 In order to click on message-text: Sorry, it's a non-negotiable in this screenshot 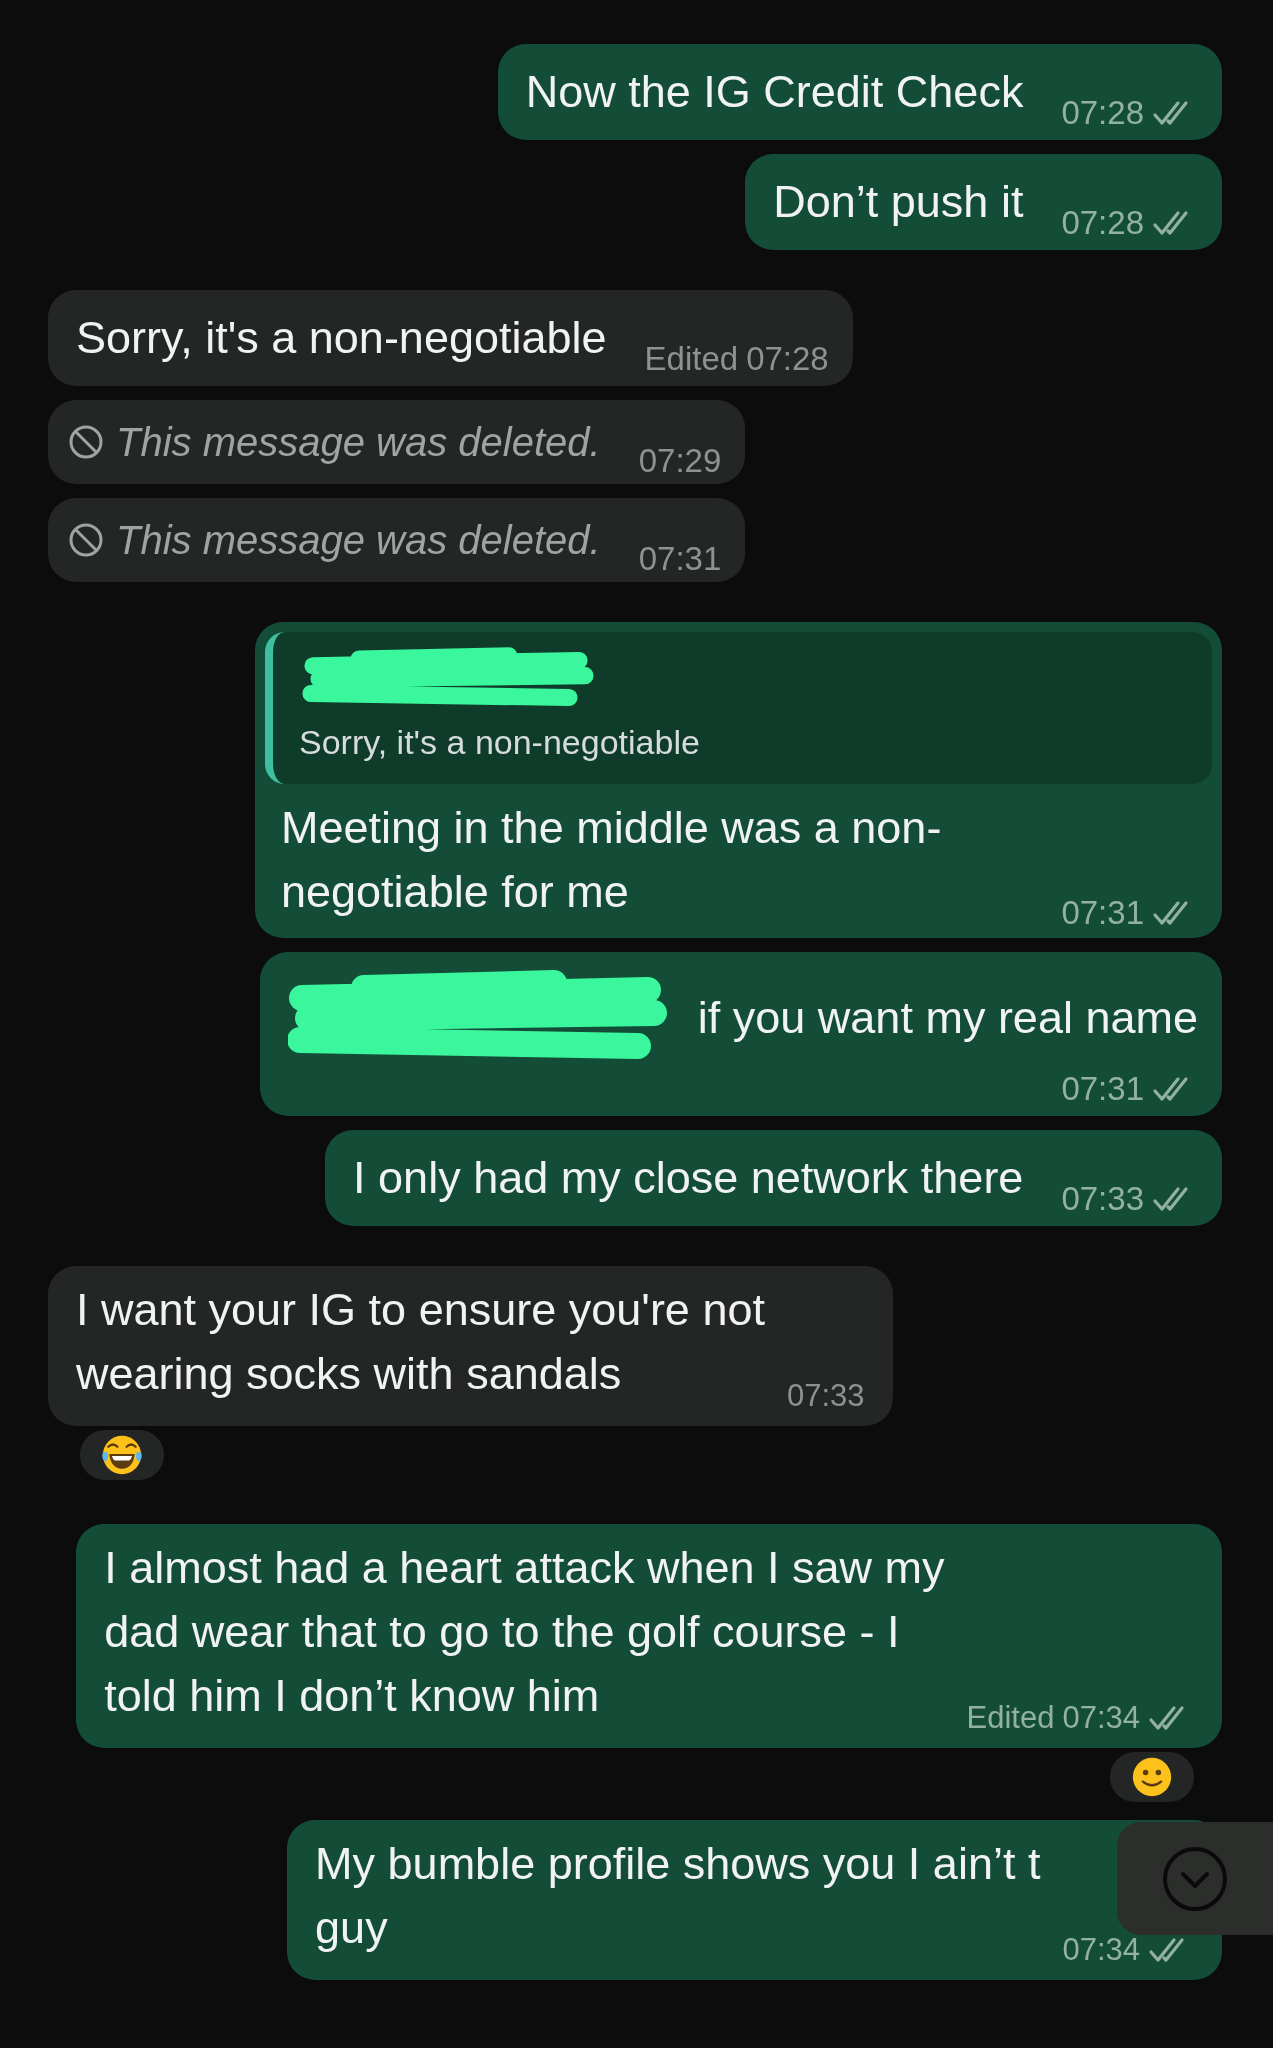, I will do `click(341, 338)`.